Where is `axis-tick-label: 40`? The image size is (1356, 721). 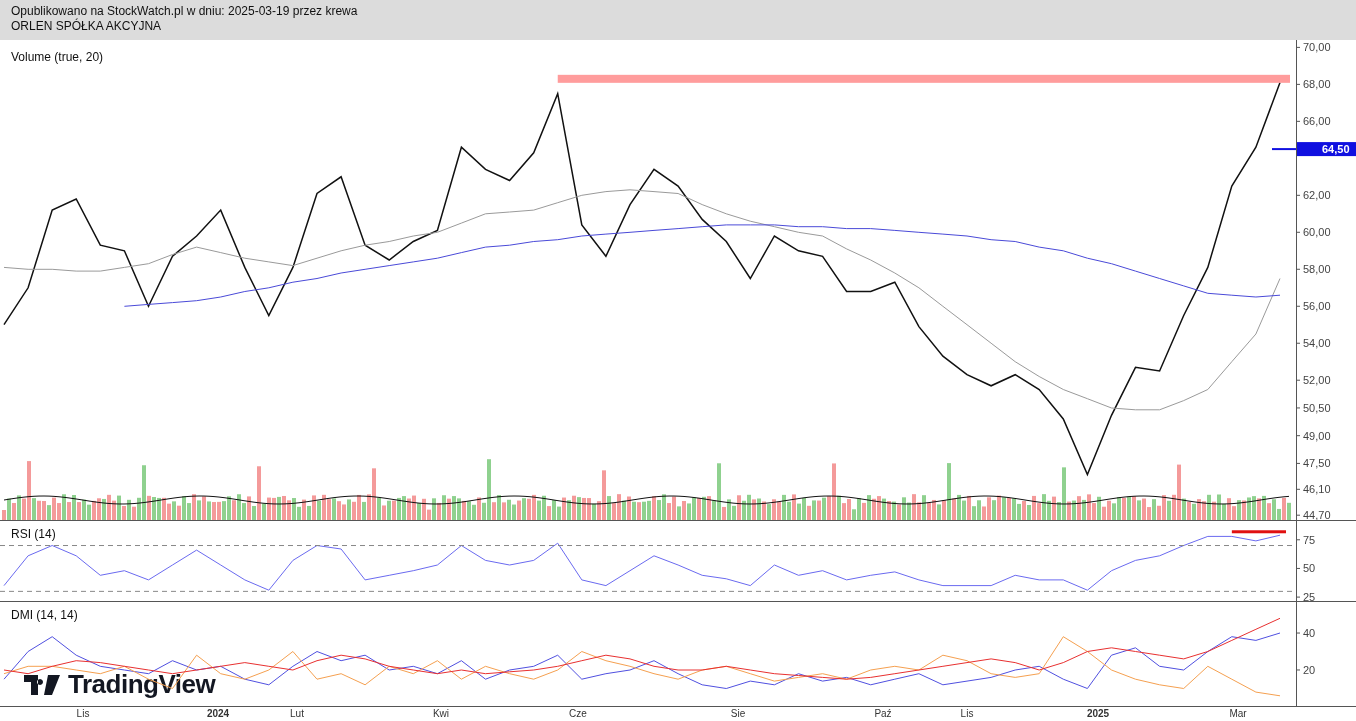 axis-tick-label: 40 is located at coordinates (1309, 633).